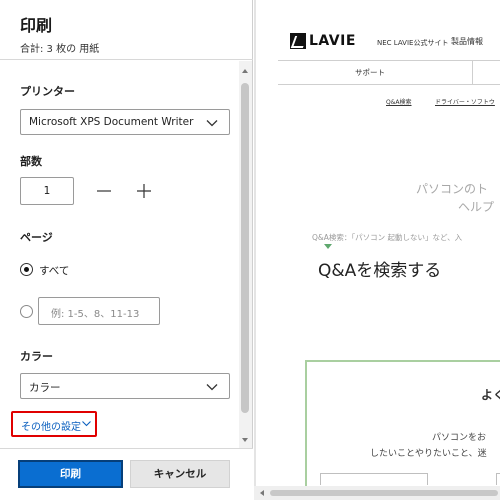  I want to click on print-panel-header: 印刷 合計: 3 枚の 用紙, so click(126, 30).